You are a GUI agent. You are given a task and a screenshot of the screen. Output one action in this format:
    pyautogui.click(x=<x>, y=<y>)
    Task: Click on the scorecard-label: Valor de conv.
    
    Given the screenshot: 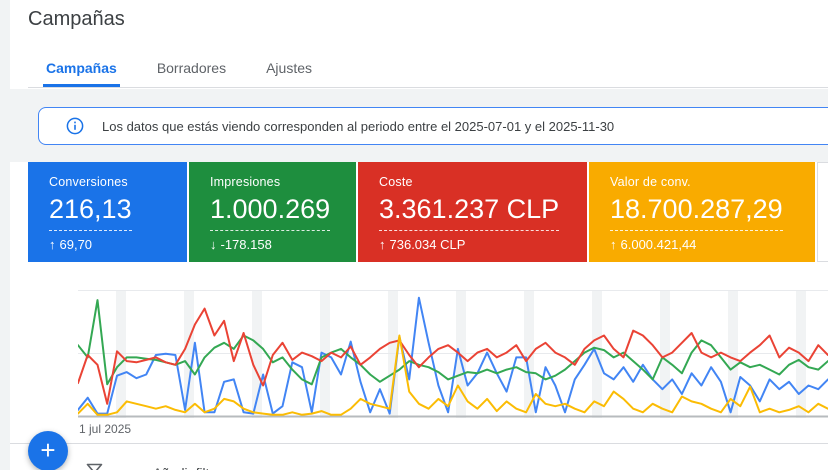 What is the action you would take?
    pyautogui.click(x=650, y=182)
    